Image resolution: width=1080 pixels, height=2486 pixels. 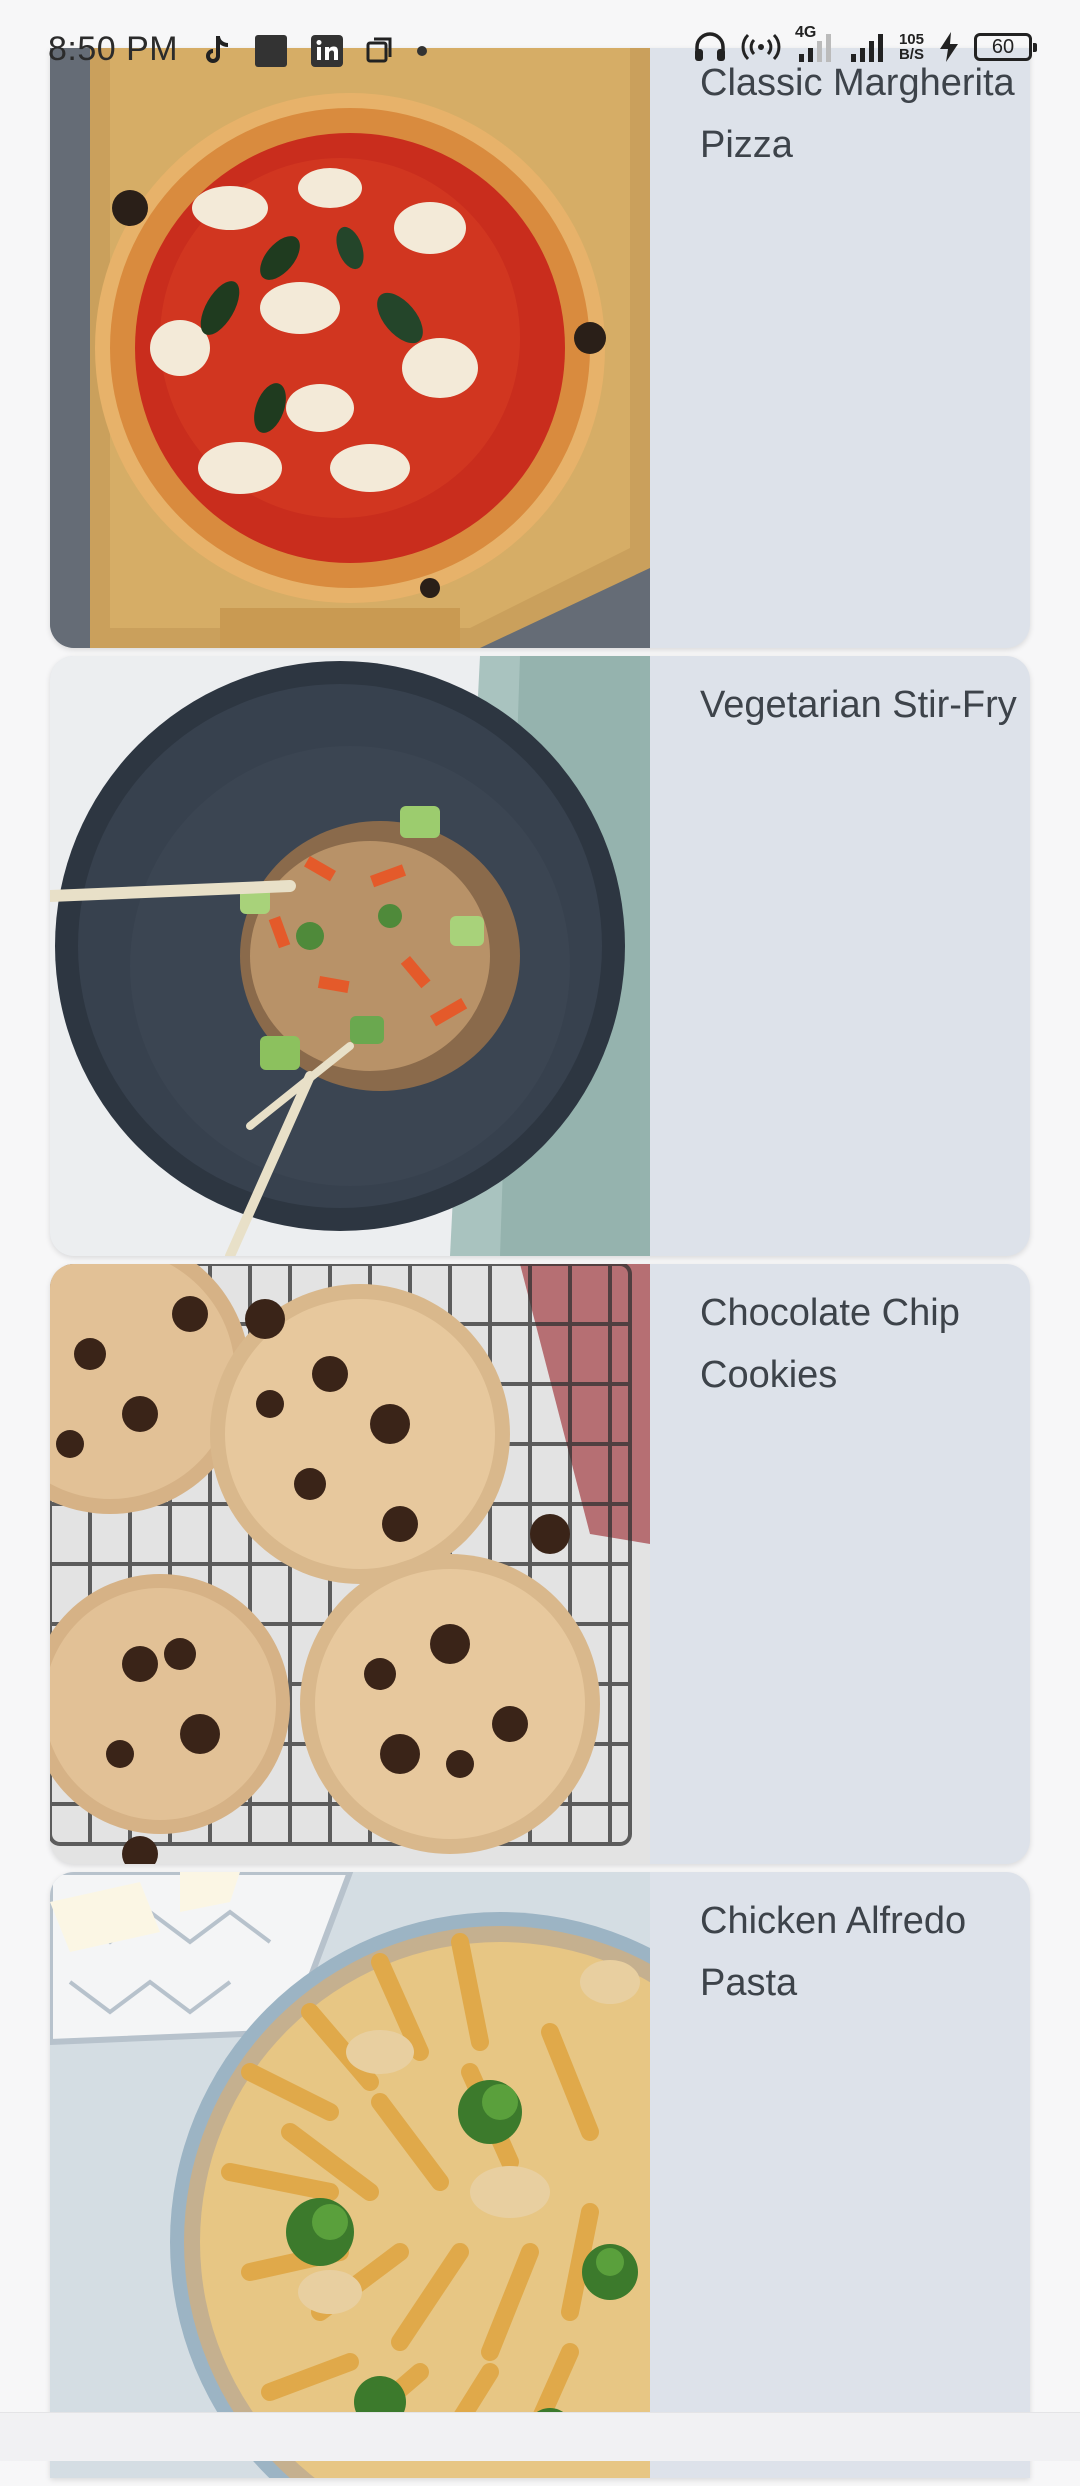 I want to click on recipe-title: Classic Margherita Pizza, so click(x=857, y=114).